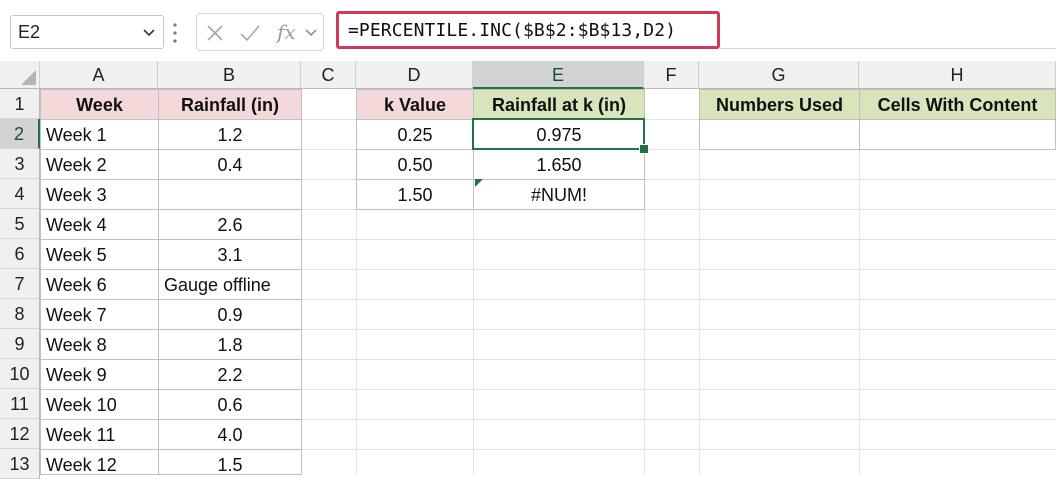  Describe the element at coordinates (20, 344) in the screenshot. I see `row-header-9: 9` at that location.